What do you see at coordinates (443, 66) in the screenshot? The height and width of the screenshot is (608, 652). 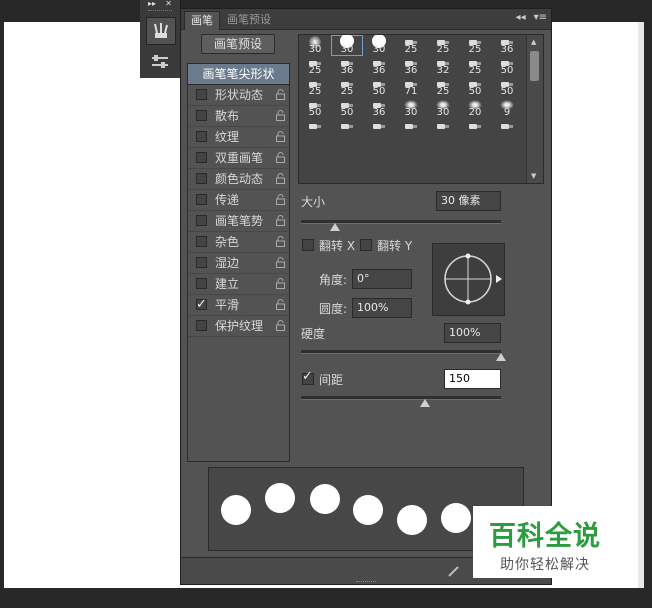 I see `brush-preset-cell: 32` at bounding box center [443, 66].